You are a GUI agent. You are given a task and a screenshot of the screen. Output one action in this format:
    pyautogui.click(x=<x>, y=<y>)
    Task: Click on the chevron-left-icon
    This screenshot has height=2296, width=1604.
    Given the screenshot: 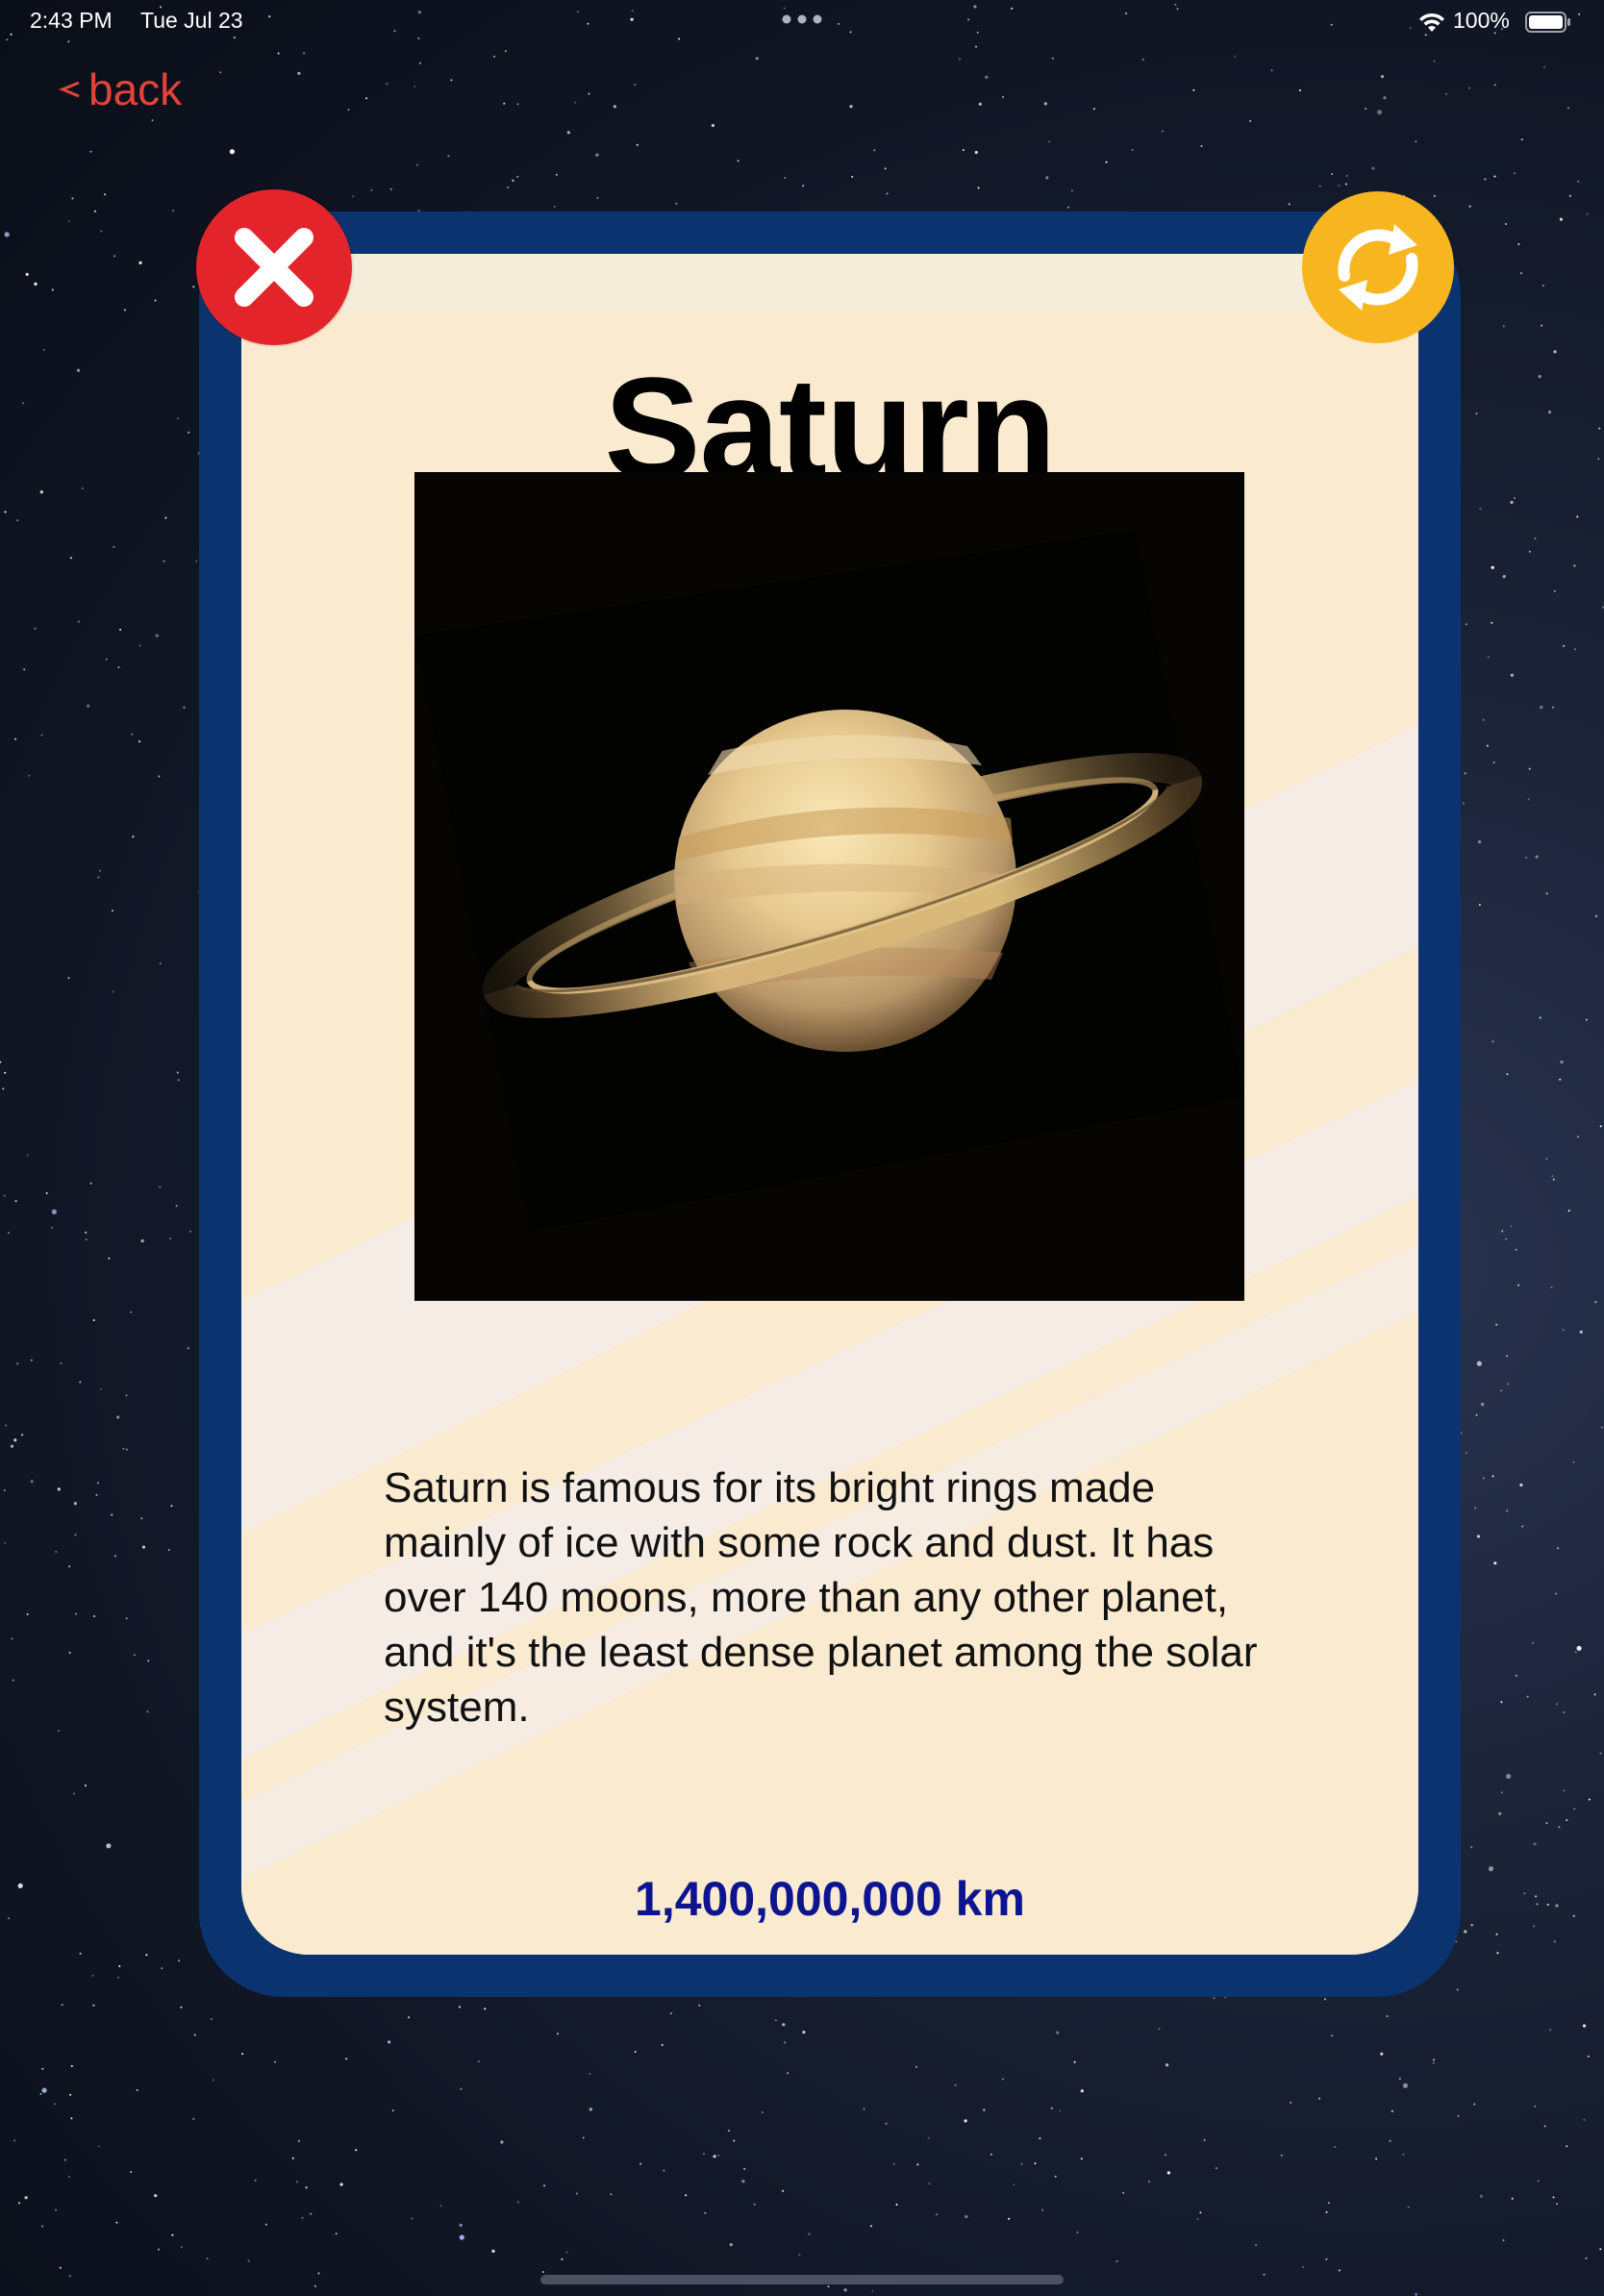 What is the action you would take?
    pyautogui.click(x=69, y=89)
    